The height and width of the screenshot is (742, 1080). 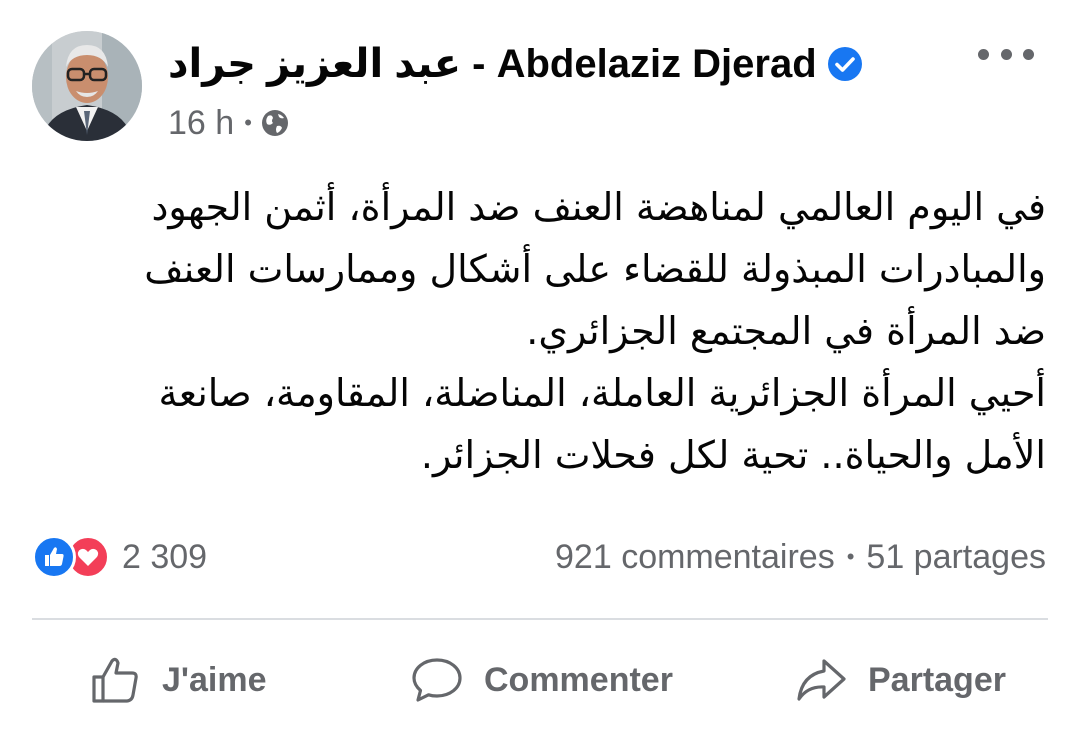 I want to click on verified-badge-icon, so click(x=844, y=64).